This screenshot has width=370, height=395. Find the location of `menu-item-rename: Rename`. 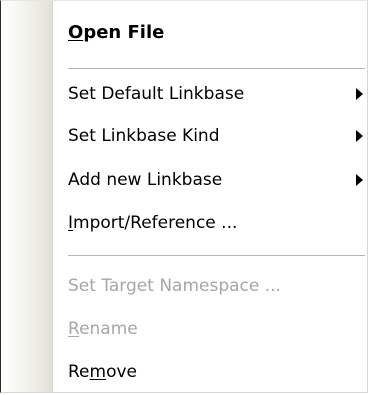

menu-item-rename: Rename is located at coordinates (217, 329).